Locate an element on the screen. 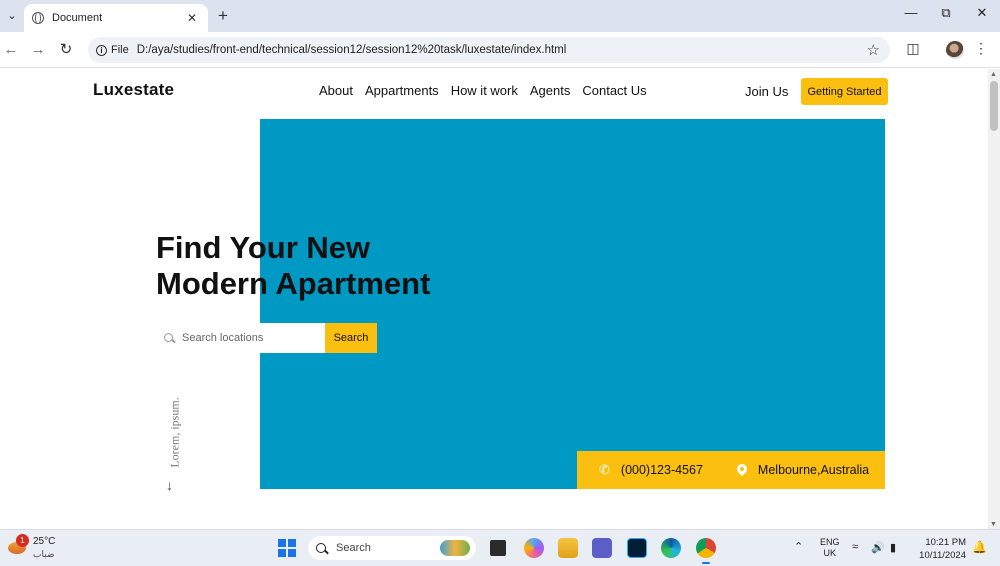  search-highlight-icon is located at coordinates (455, 548).